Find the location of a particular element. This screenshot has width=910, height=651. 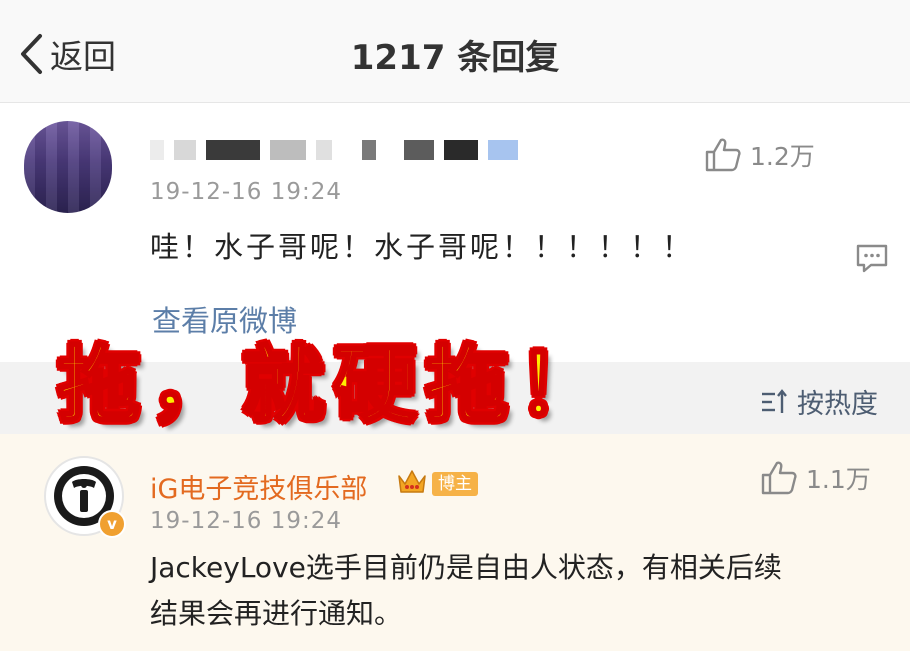

like-count: 1.2万 is located at coordinates (782, 156).